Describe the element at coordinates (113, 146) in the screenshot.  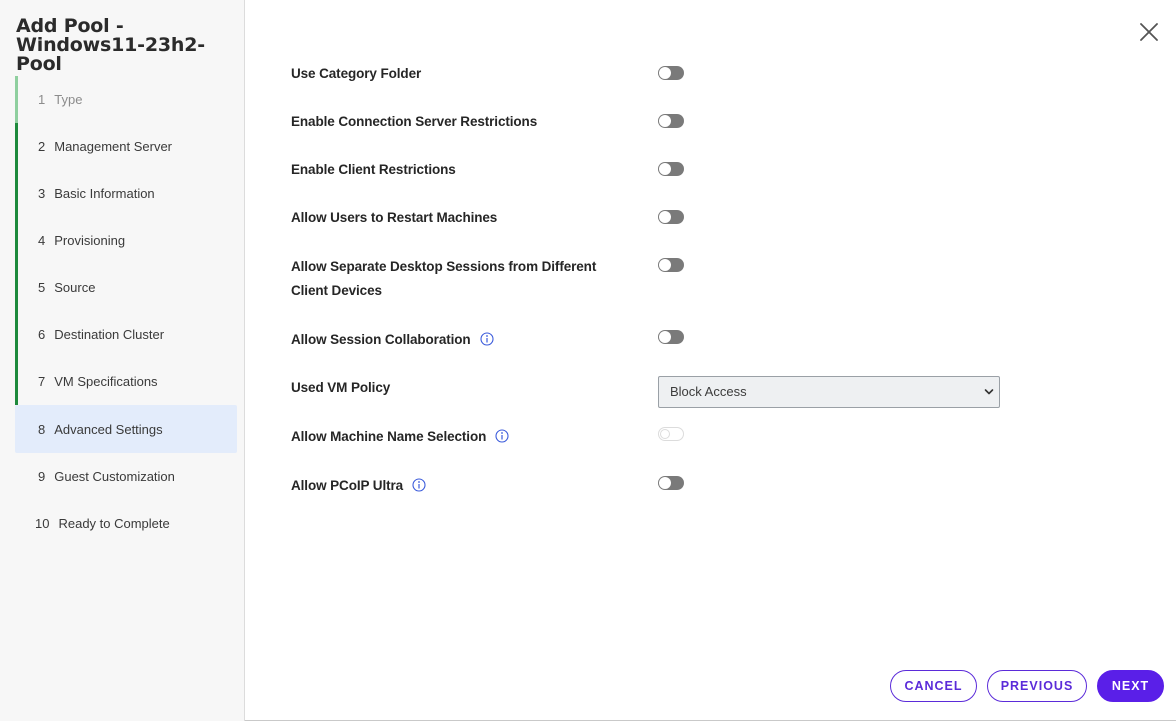
I see `step-label: Management Server` at that location.